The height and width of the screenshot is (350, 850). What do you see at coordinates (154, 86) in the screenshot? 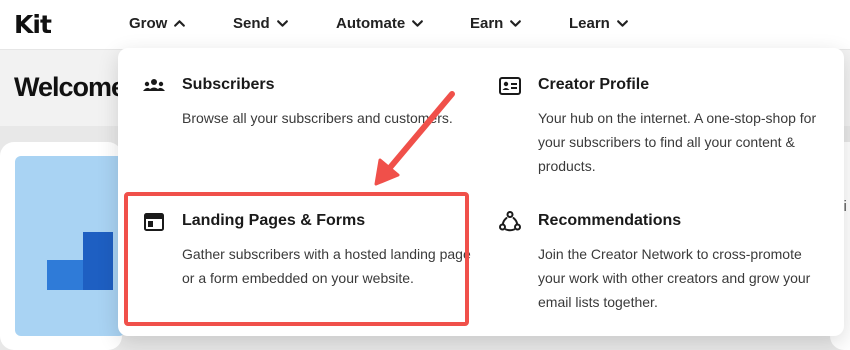
I see `users-icon` at bounding box center [154, 86].